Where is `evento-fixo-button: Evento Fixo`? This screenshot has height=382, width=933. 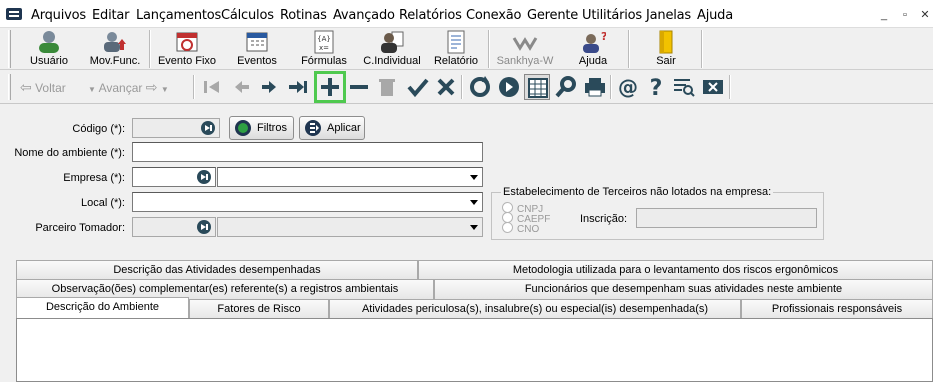
evento-fixo-button: Evento Fixo is located at coordinates (187, 49).